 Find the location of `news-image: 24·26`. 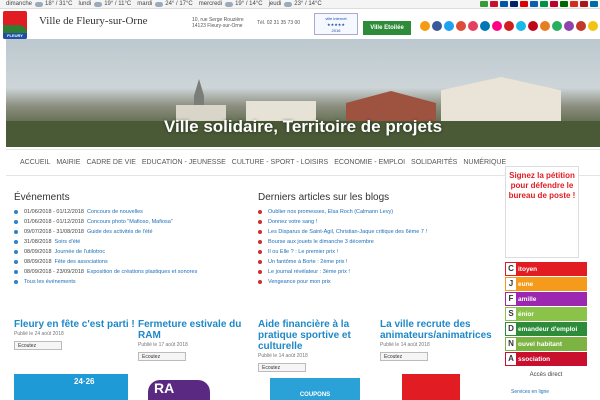

news-image: 24·26 is located at coordinates (71, 387).